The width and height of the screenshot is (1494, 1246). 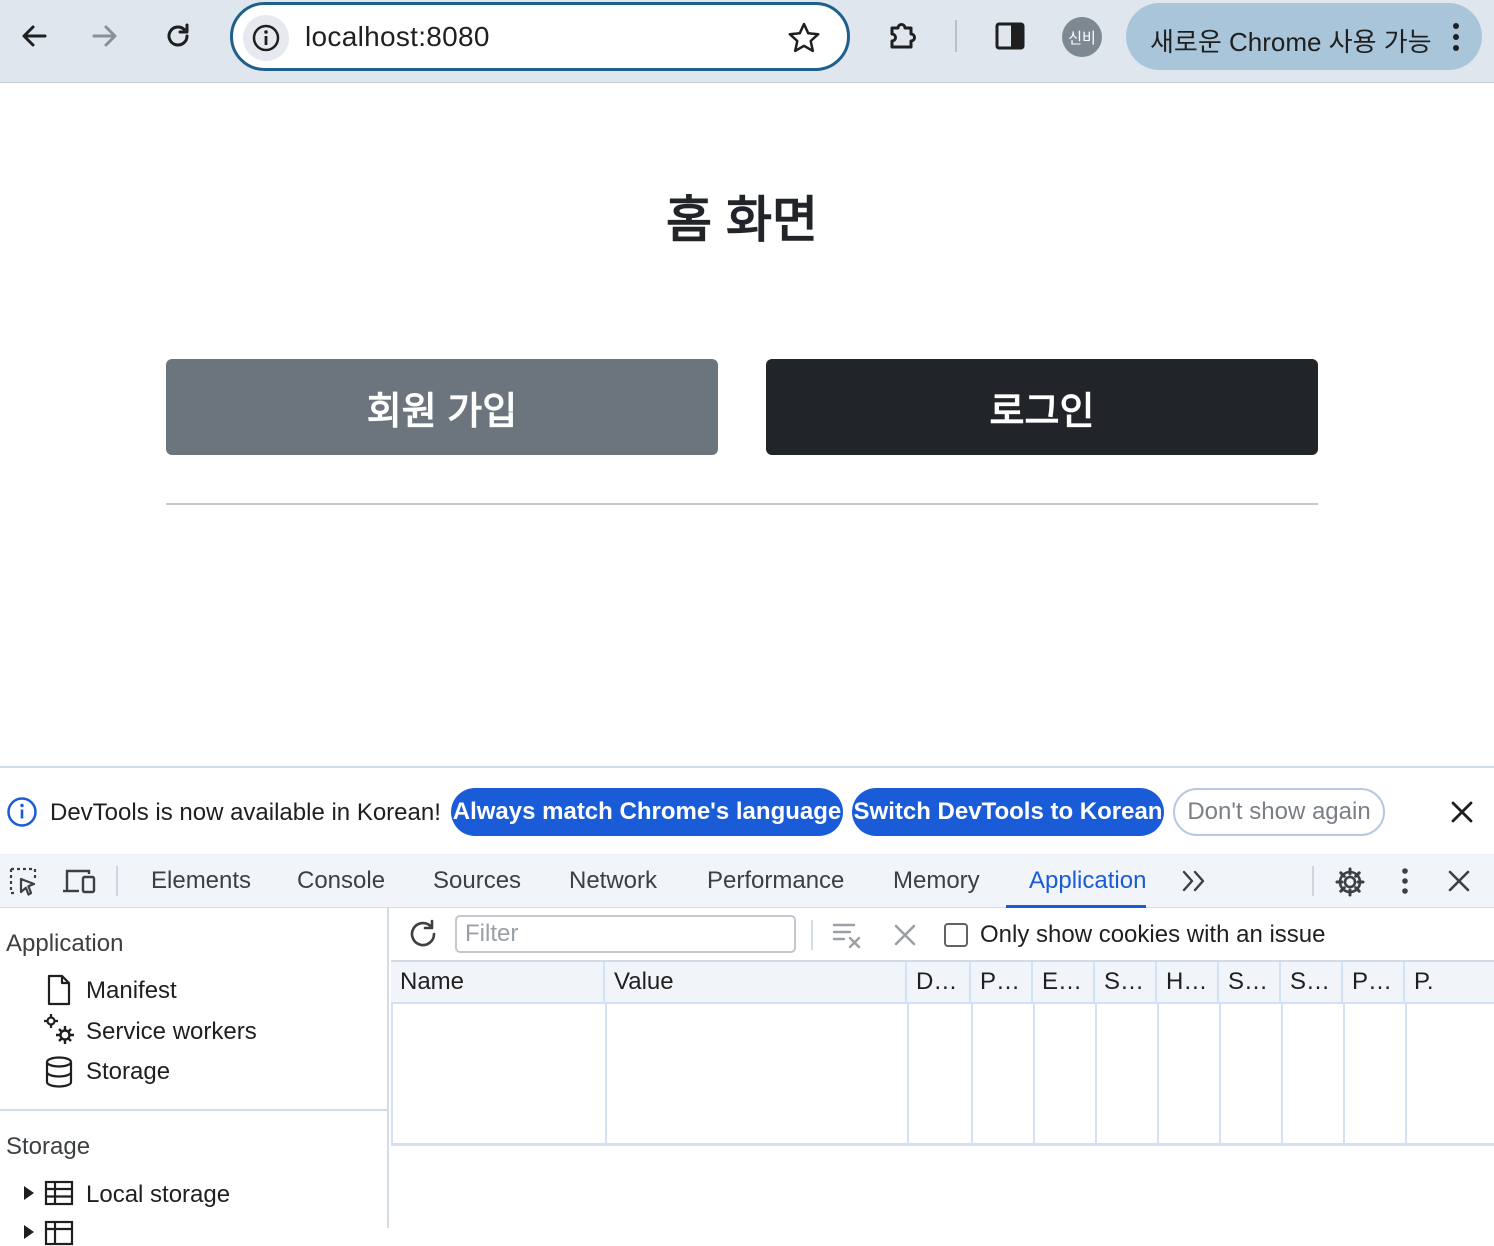 I want to click on tab-memory: Memory, so click(x=936, y=881).